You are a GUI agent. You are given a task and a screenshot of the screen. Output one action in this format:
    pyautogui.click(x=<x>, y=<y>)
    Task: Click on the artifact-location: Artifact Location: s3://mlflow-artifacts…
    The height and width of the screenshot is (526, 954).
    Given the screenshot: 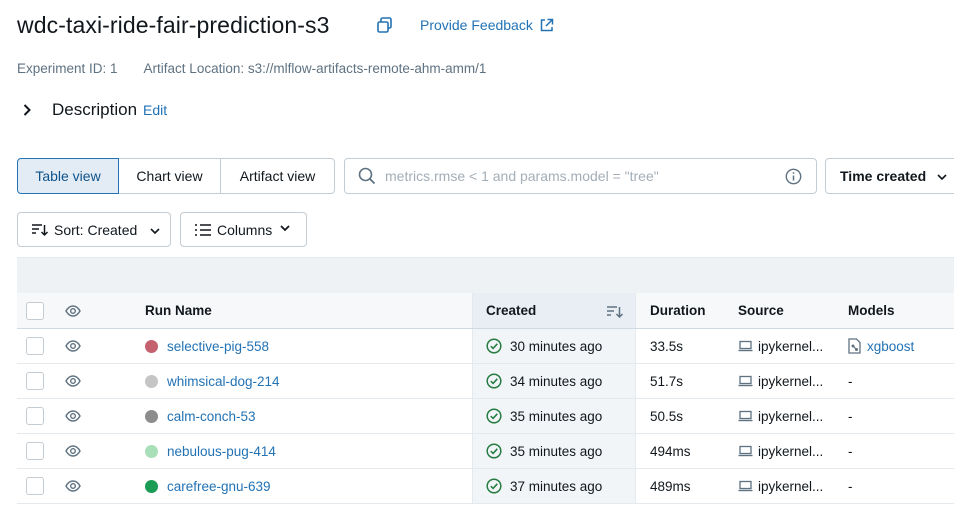 What is the action you would take?
    pyautogui.click(x=315, y=68)
    